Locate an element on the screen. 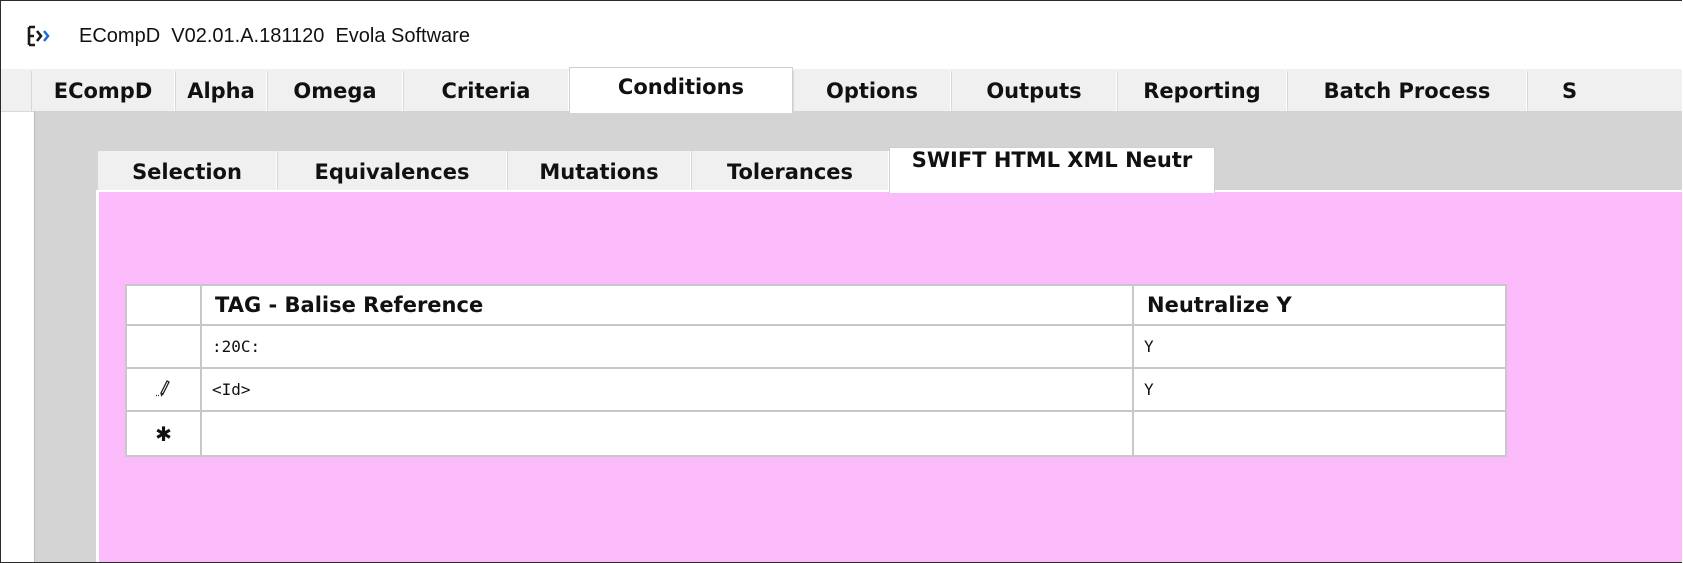 Image resolution: width=1683 pixels, height=563 pixels. subtab-equivalences: Equivalences is located at coordinates (392, 171).